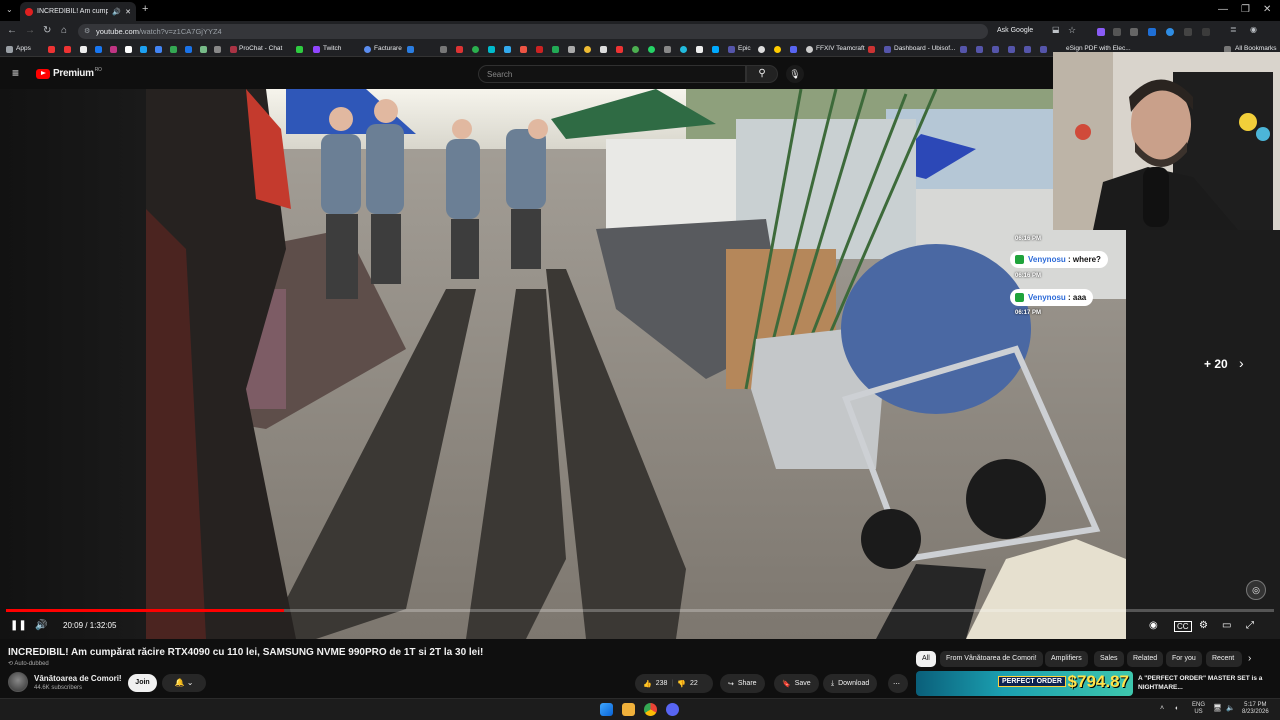  What do you see at coordinates (1241, 363) in the screenshot?
I see `chevron-right-icon: ›` at bounding box center [1241, 363].